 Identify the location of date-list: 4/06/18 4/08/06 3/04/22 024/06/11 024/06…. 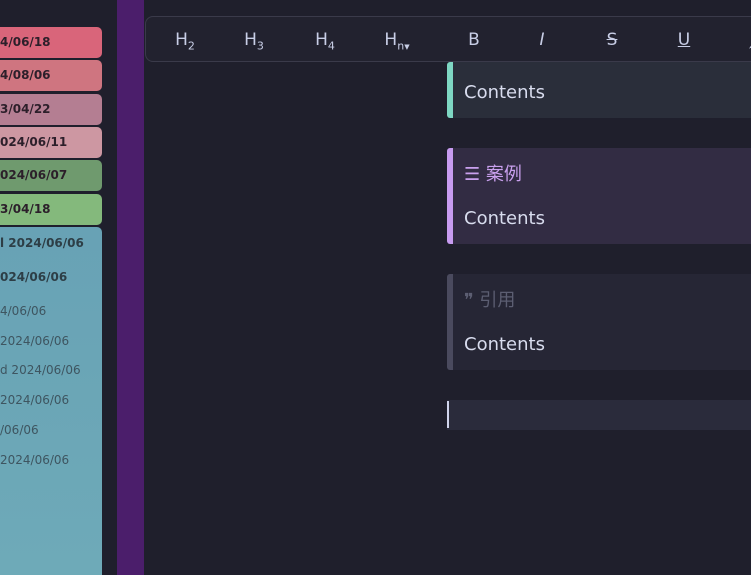
(52, 287).